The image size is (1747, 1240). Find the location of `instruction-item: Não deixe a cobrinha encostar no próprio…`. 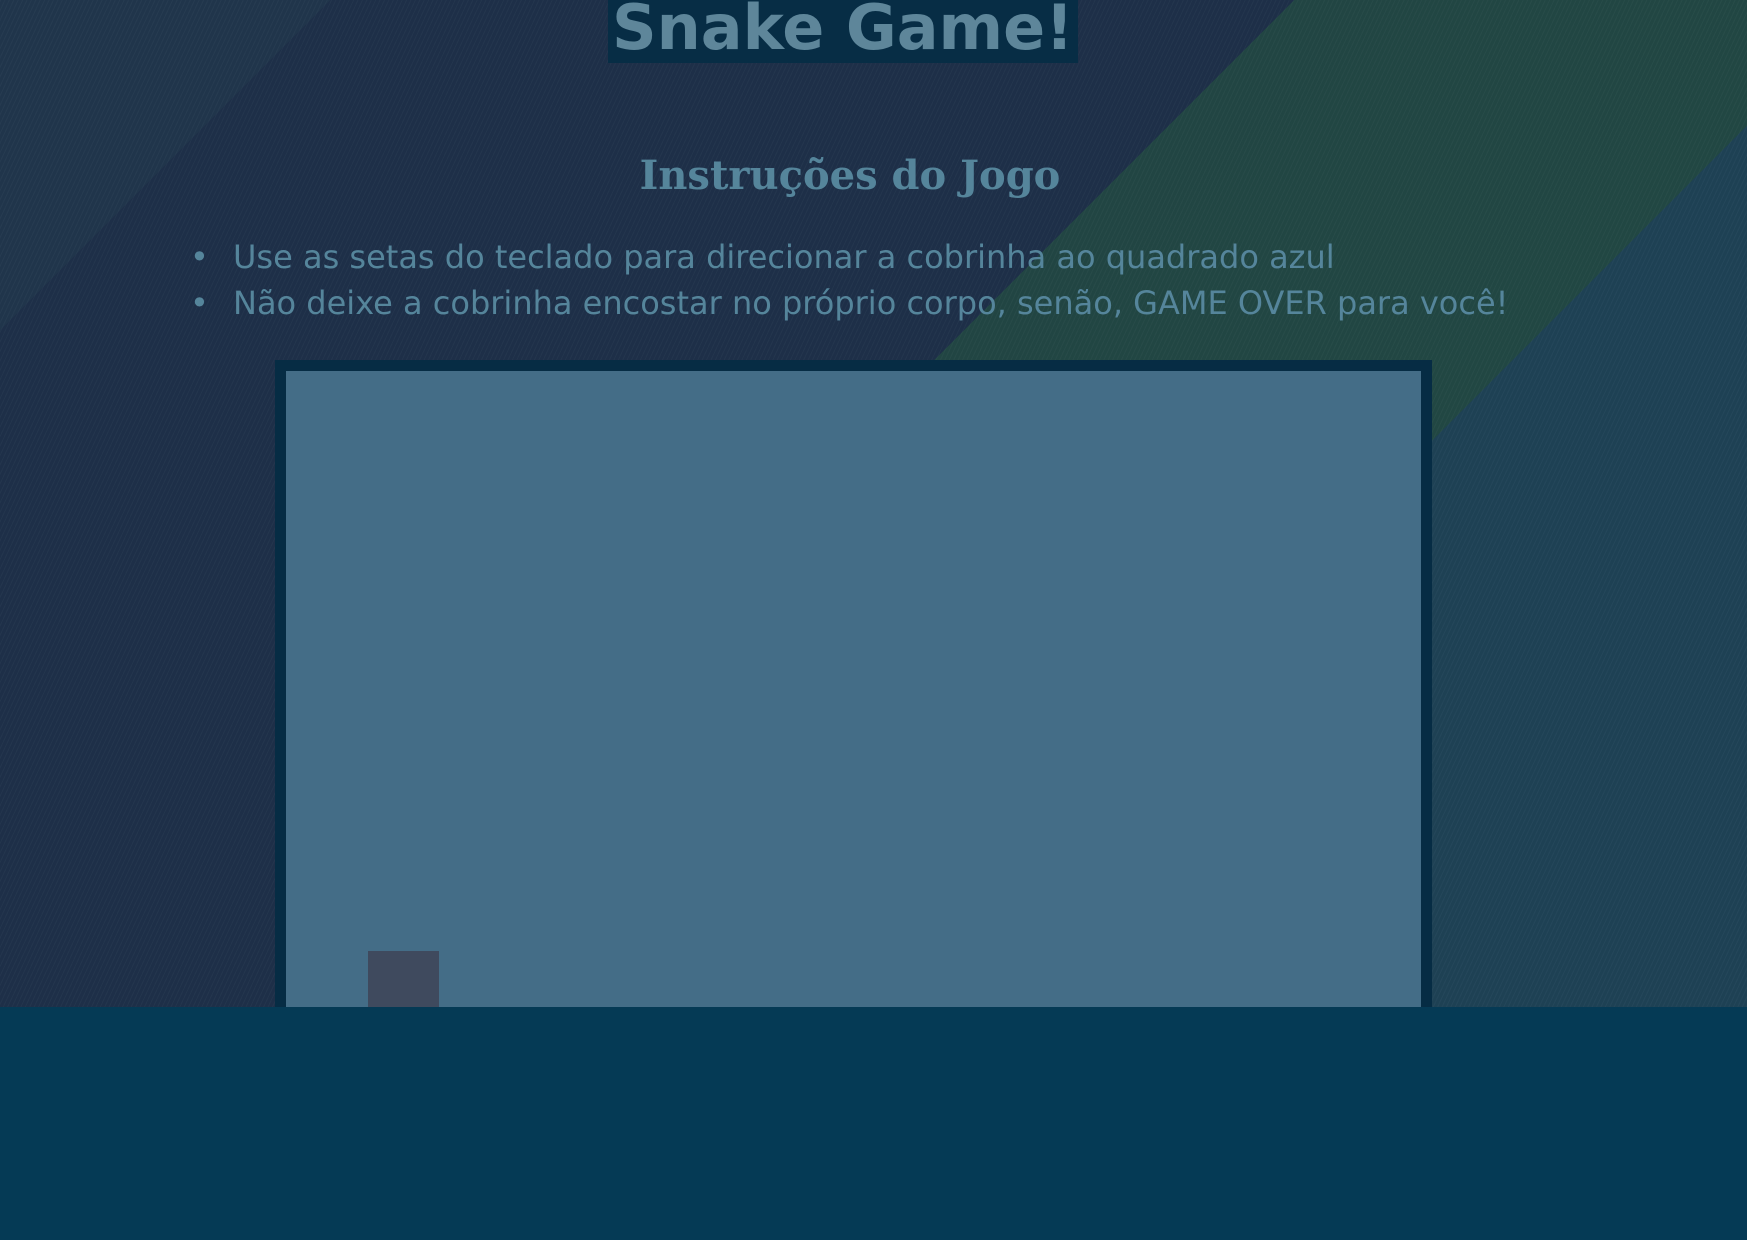

instruction-item: Não deixe a cobrinha encostar no próprio… is located at coordinates (849, 303).